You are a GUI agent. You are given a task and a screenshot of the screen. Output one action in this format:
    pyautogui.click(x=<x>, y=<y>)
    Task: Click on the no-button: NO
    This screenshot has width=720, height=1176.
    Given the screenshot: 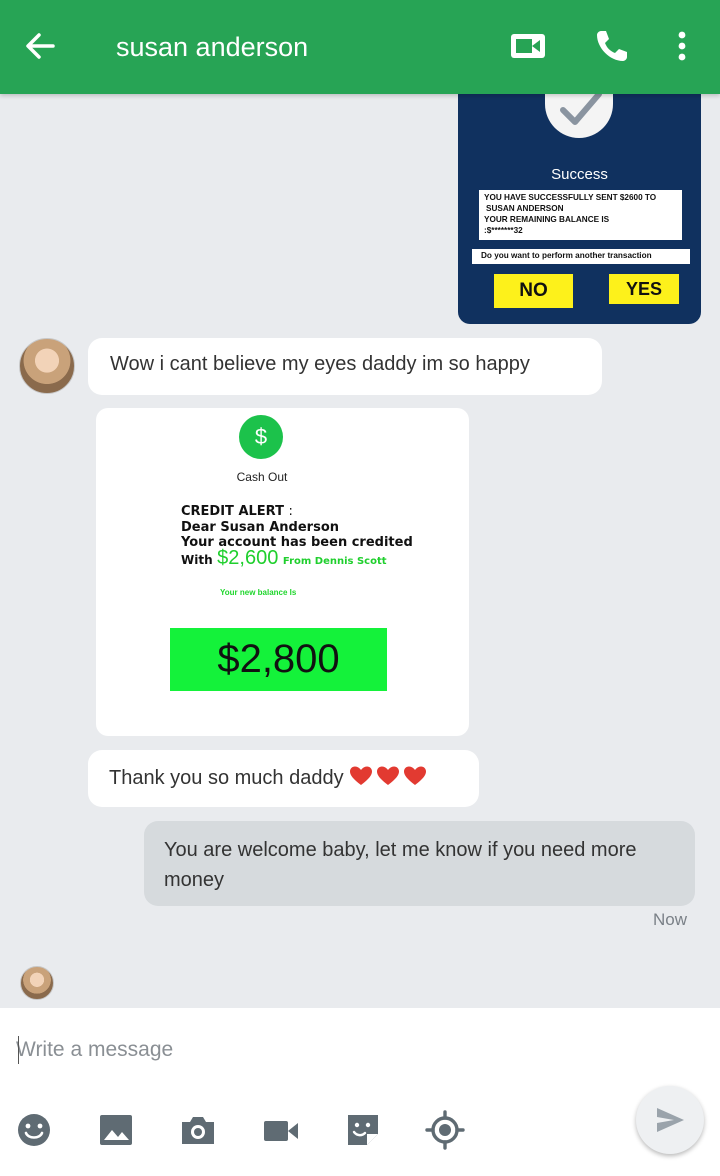 What is the action you would take?
    pyautogui.click(x=533, y=291)
    